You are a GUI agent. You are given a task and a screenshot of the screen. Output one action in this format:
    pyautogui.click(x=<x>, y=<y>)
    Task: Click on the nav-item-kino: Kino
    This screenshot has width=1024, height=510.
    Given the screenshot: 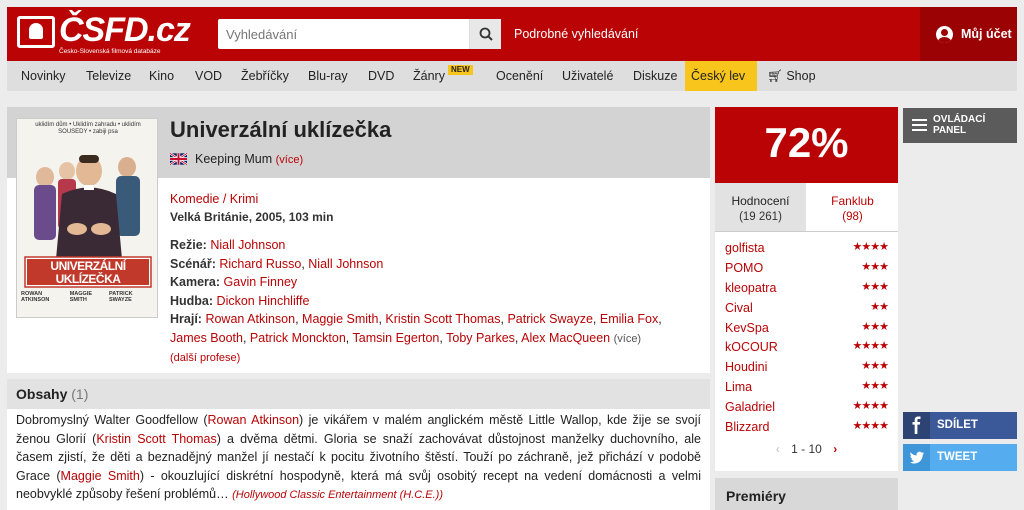 What is the action you would take?
    pyautogui.click(x=161, y=76)
    